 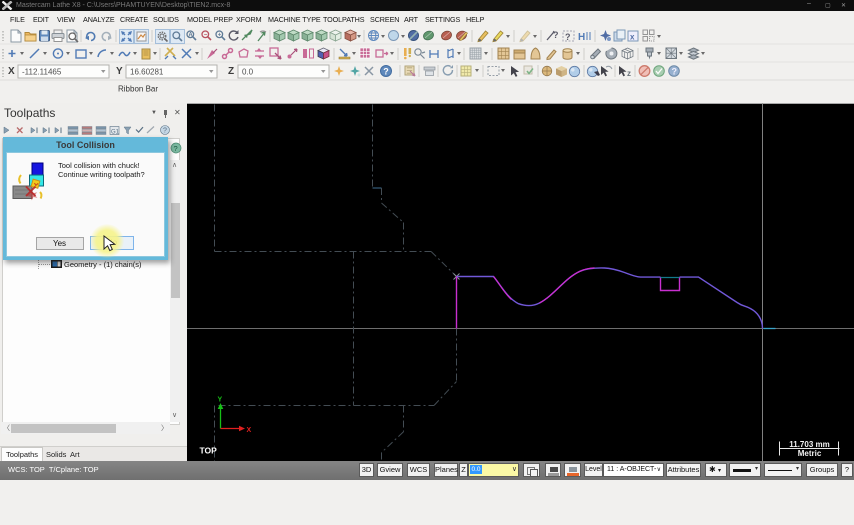 What do you see at coordinates (115, 133) in the screenshot?
I see `svg-text: G1` at bounding box center [115, 133].